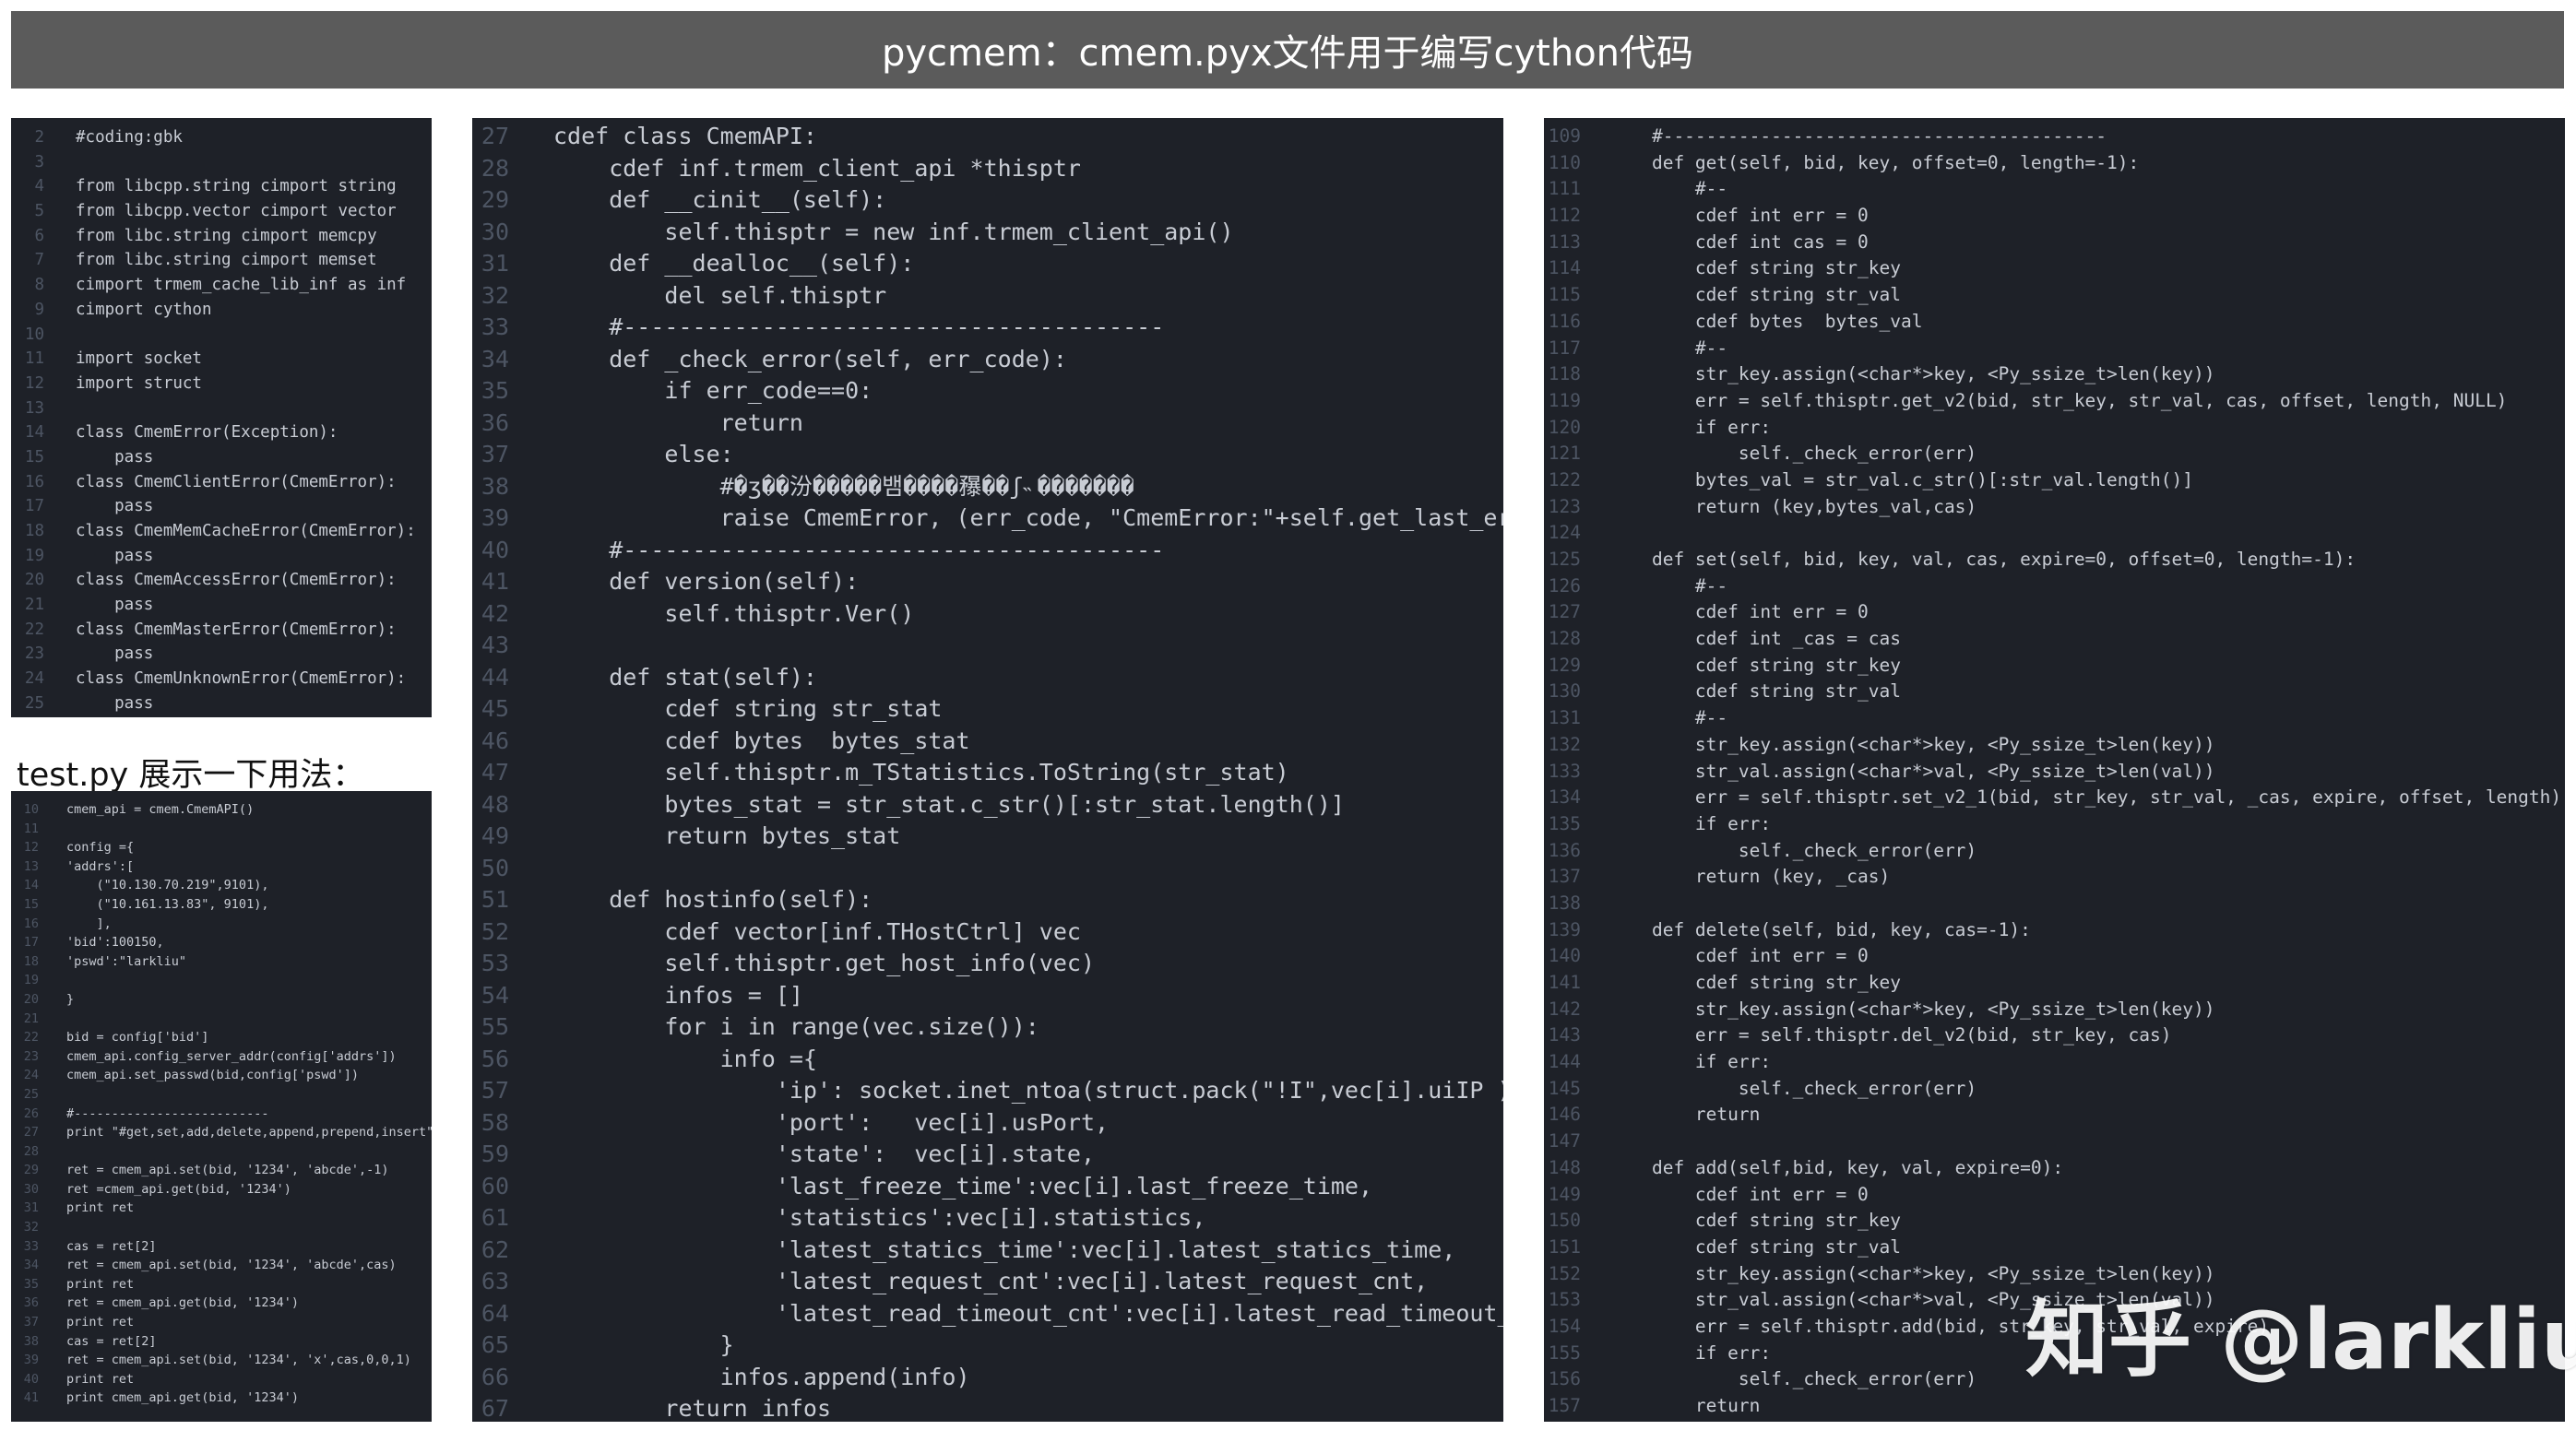  What do you see at coordinates (495, 931) in the screenshot?
I see `line-number: 52` at bounding box center [495, 931].